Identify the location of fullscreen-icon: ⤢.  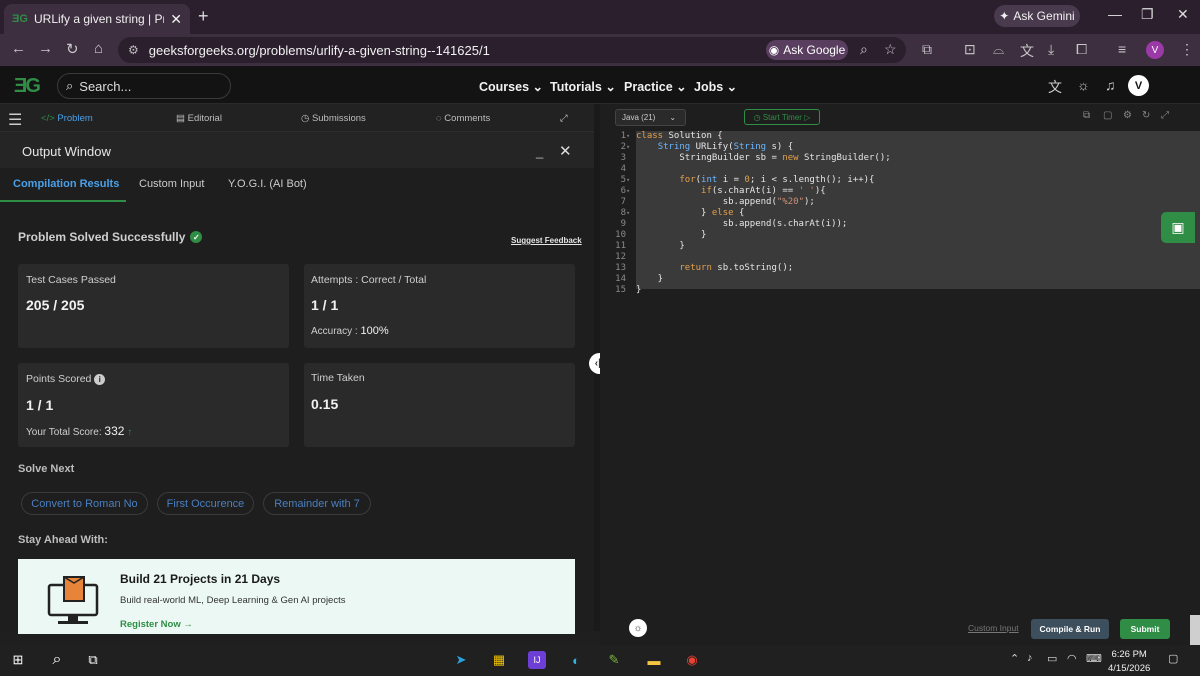
(1165, 115).